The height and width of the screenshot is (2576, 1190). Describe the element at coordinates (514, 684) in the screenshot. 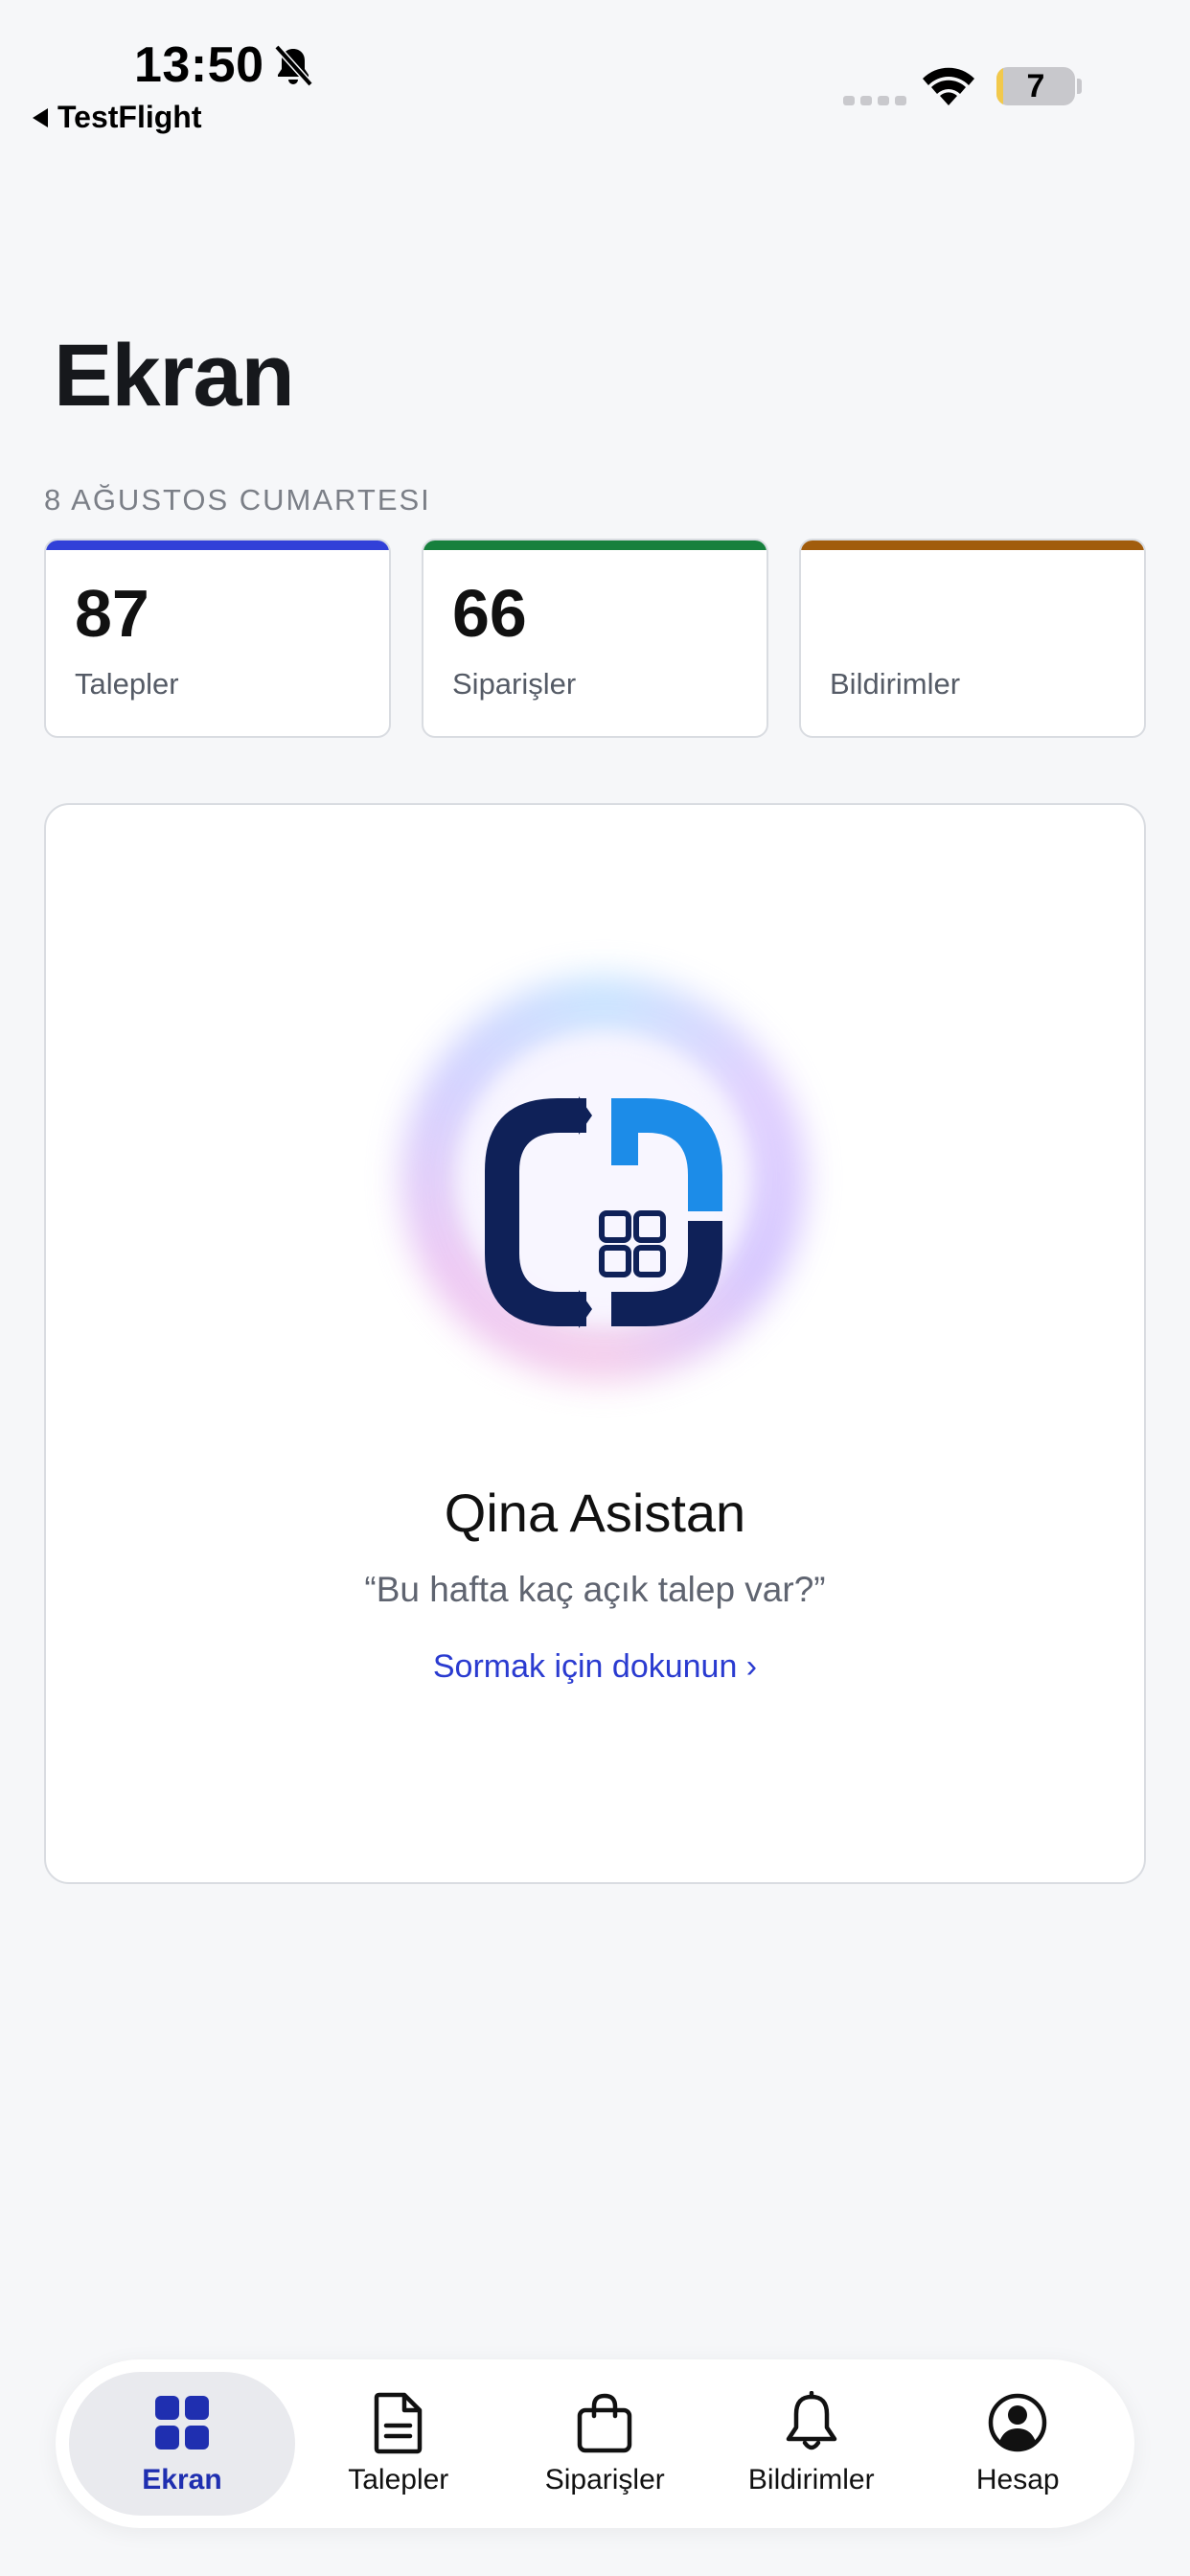

I see `stat-label: Siparişler` at that location.